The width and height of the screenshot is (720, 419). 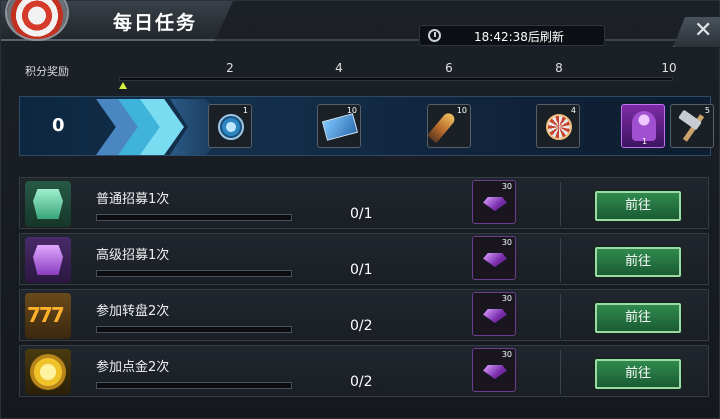 I want to click on reward-item-coin: 1, so click(x=230, y=126).